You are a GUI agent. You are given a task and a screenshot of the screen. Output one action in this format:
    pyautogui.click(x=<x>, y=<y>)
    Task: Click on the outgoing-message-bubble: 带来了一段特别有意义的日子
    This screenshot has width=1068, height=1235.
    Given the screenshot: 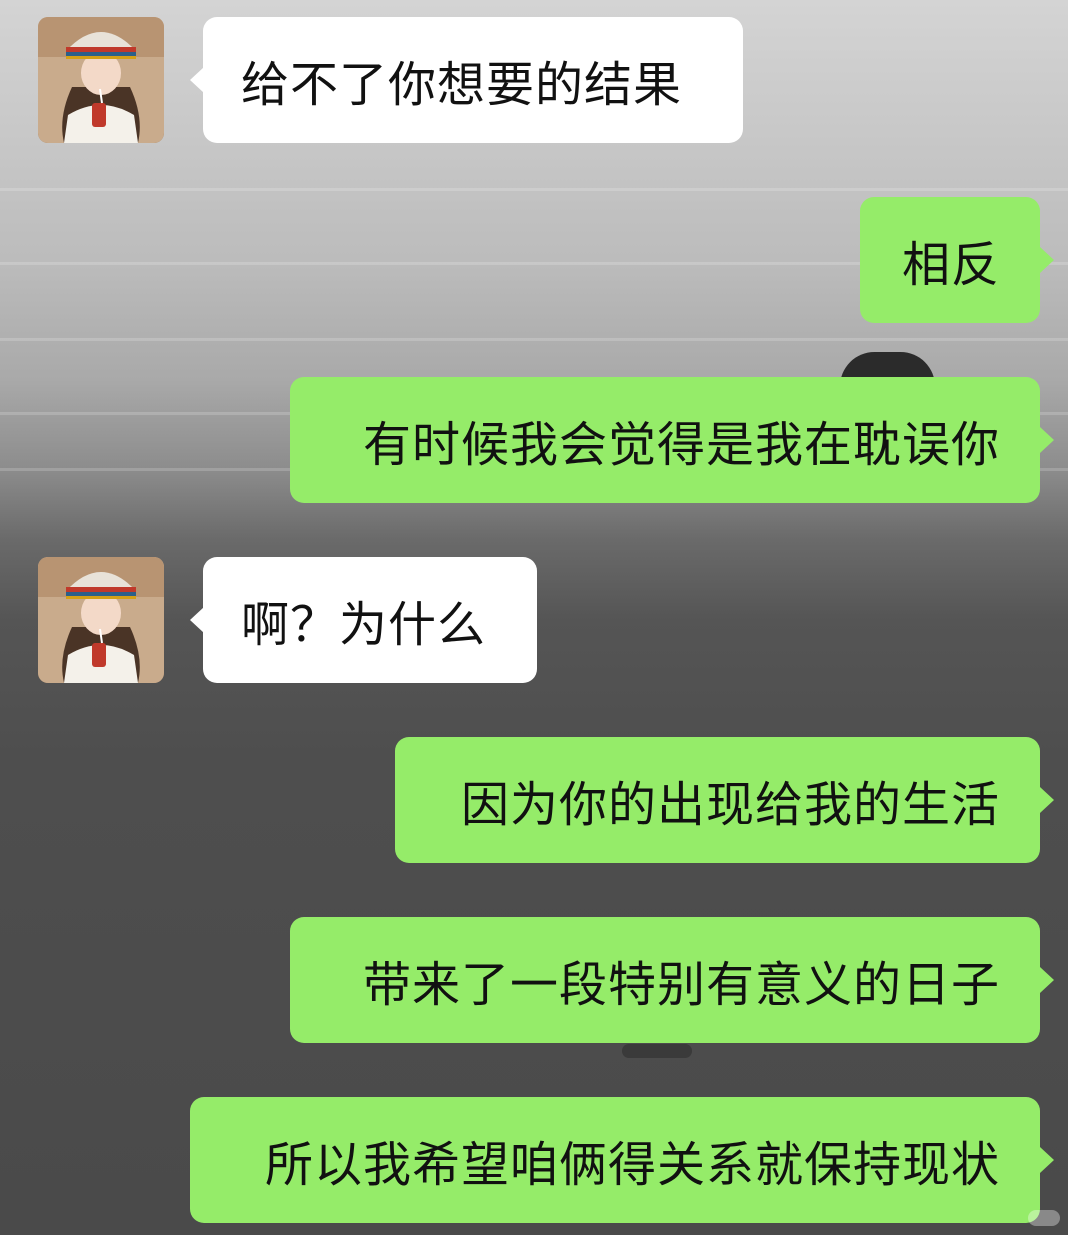 What is the action you would take?
    pyautogui.click(x=672, y=980)
    